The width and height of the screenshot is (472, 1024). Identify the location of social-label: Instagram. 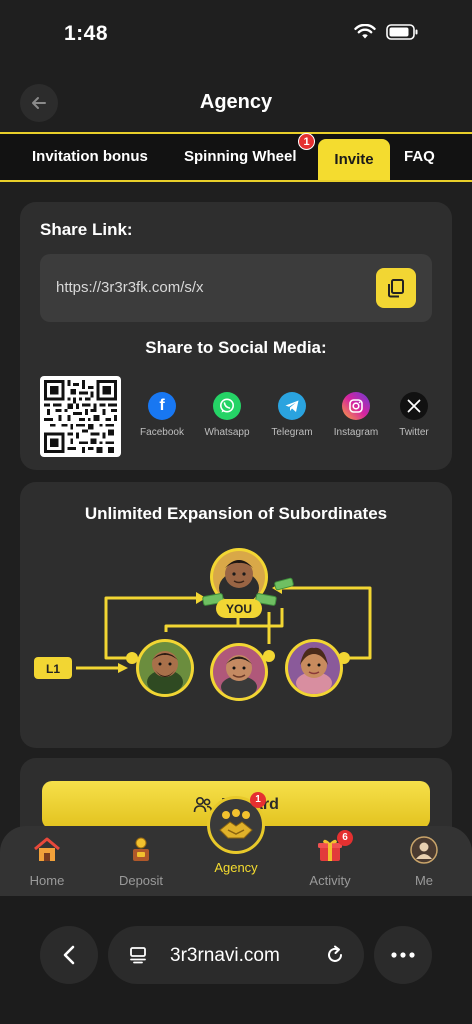
(356, 432).